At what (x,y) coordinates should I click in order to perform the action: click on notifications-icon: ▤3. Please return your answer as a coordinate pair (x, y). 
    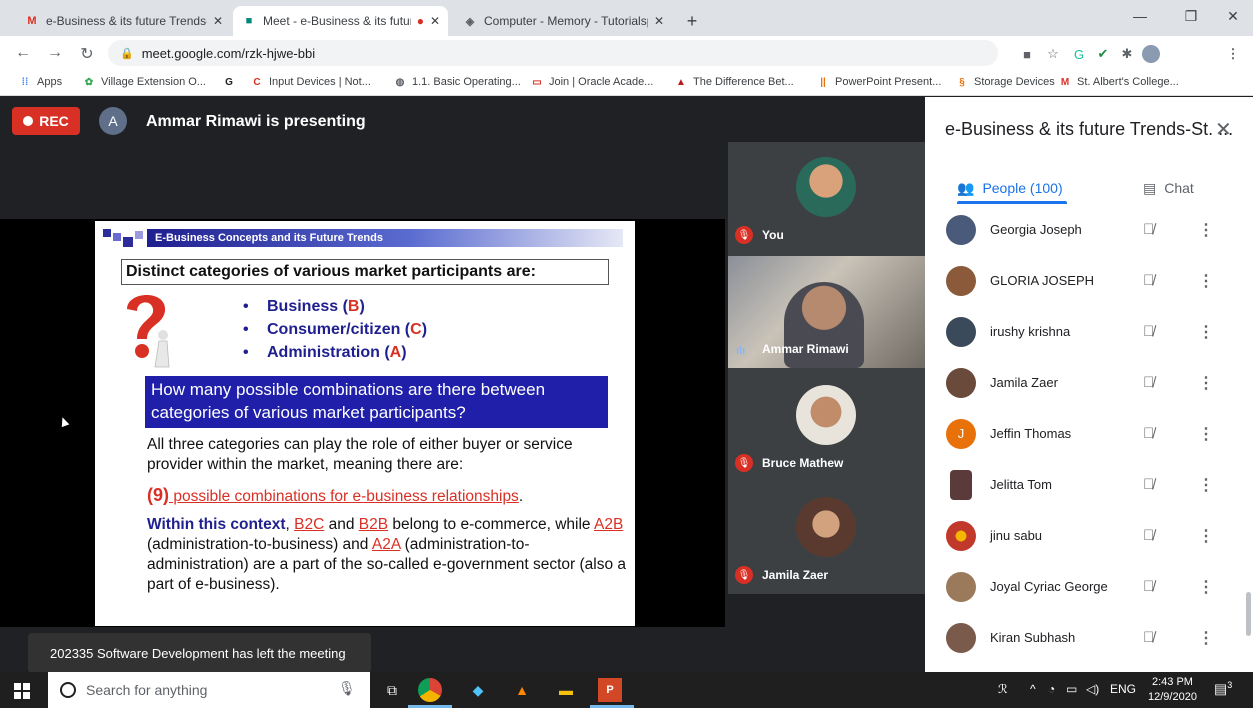
    Looking at the image, I should click on (1223, 689).